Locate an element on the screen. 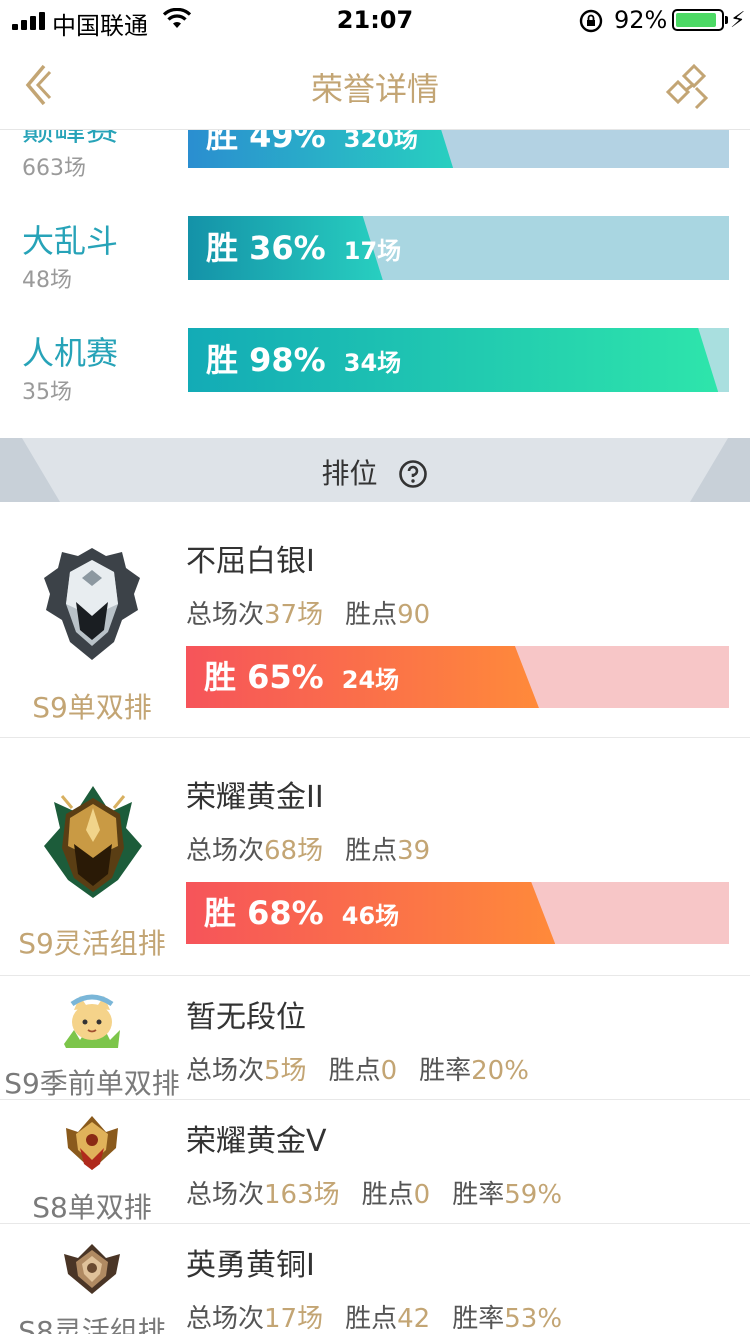  queue-name: S8单双排 is located at coordinates (92, 1207).